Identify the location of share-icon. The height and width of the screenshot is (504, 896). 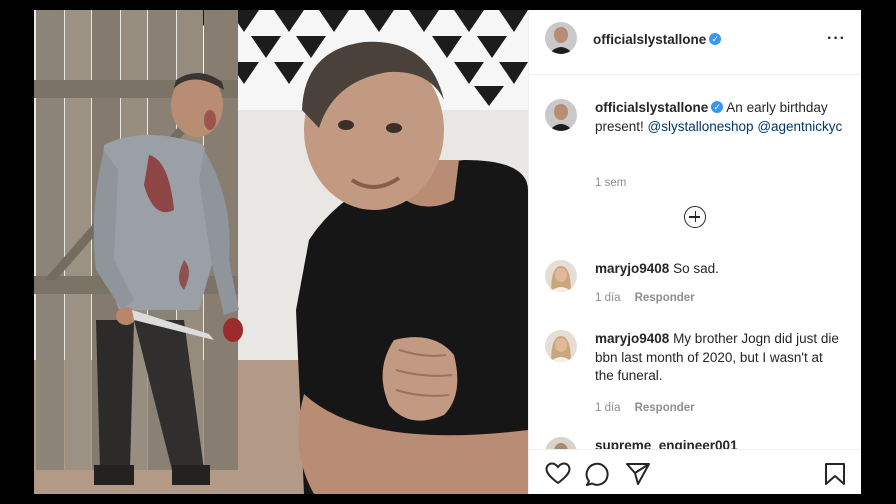
(638, 474).